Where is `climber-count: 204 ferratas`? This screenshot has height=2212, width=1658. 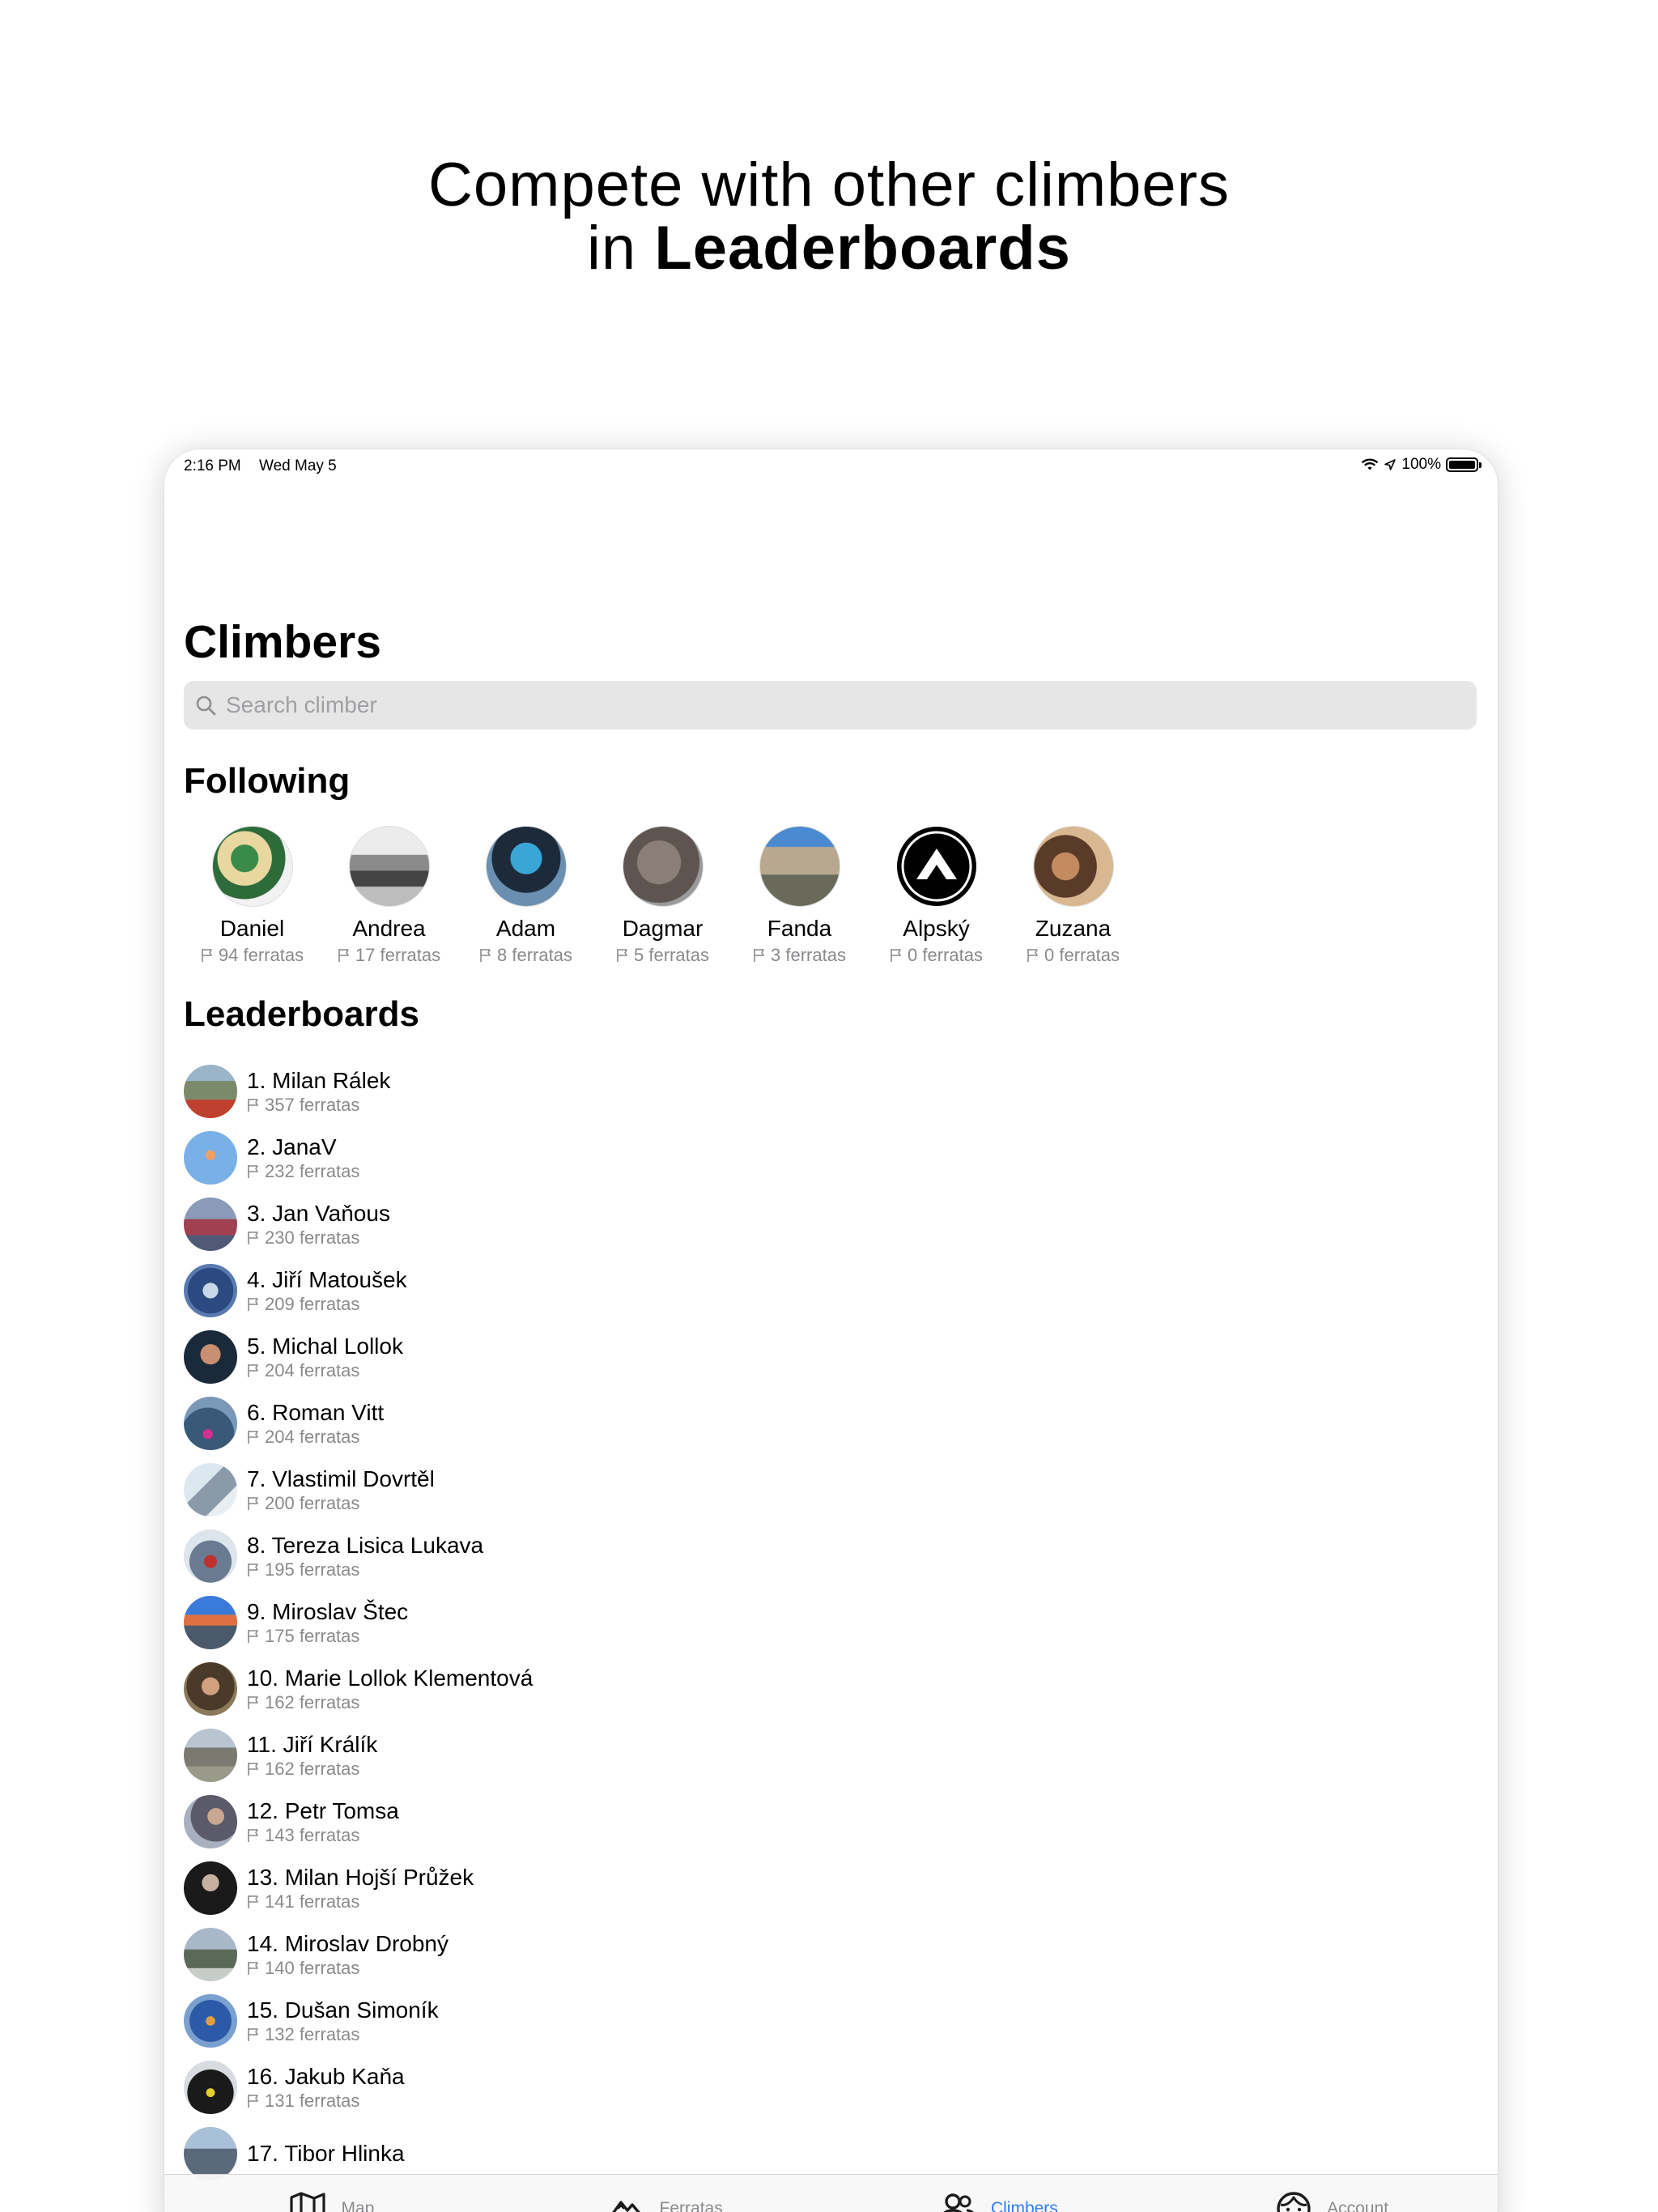 climber-count: 204 ferratas is located at coordinates (315, 1438).